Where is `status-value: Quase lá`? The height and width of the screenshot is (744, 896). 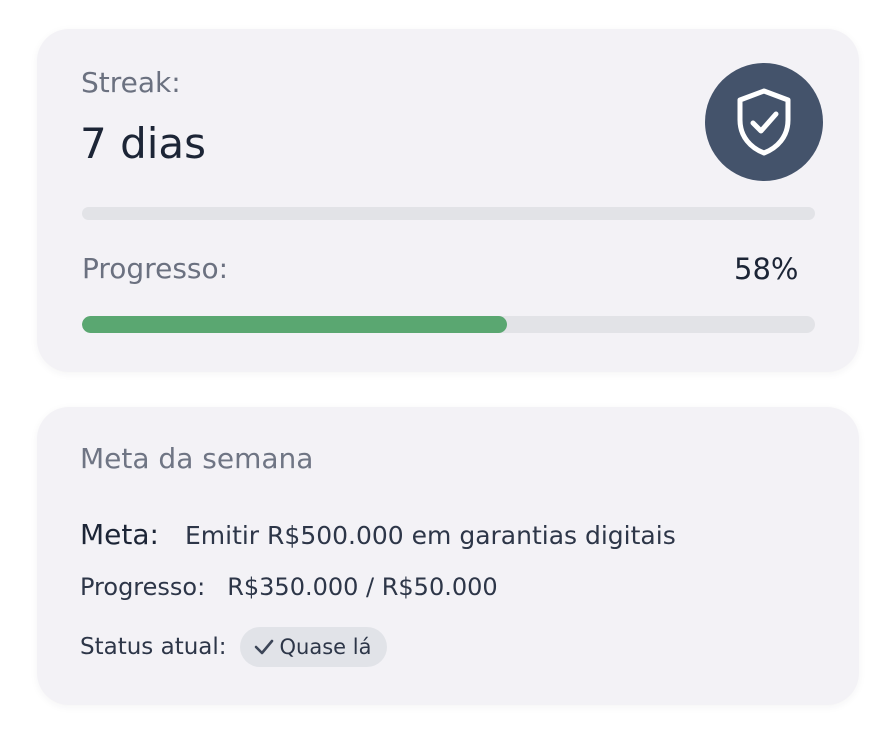 status-value: Quase lá is located at coordinates (325, 646).